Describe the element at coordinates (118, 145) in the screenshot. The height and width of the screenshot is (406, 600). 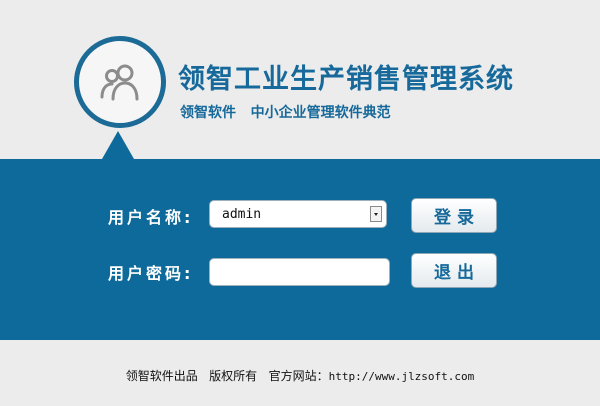
I see `logo-pointer` at that location.